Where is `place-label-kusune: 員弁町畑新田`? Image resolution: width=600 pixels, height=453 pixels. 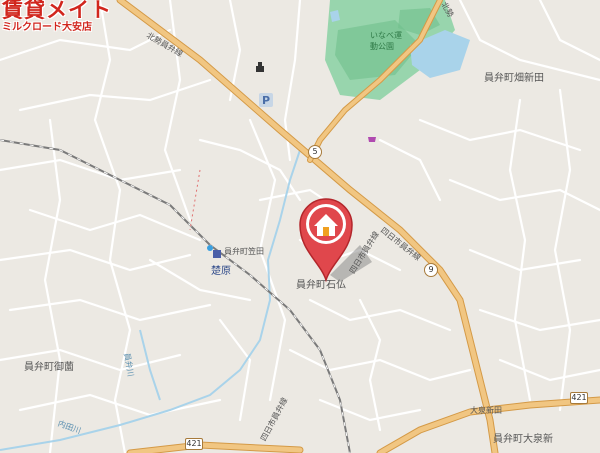 place-label-kusune: 員弁町畑新田 is located at coordinates (514, 78).